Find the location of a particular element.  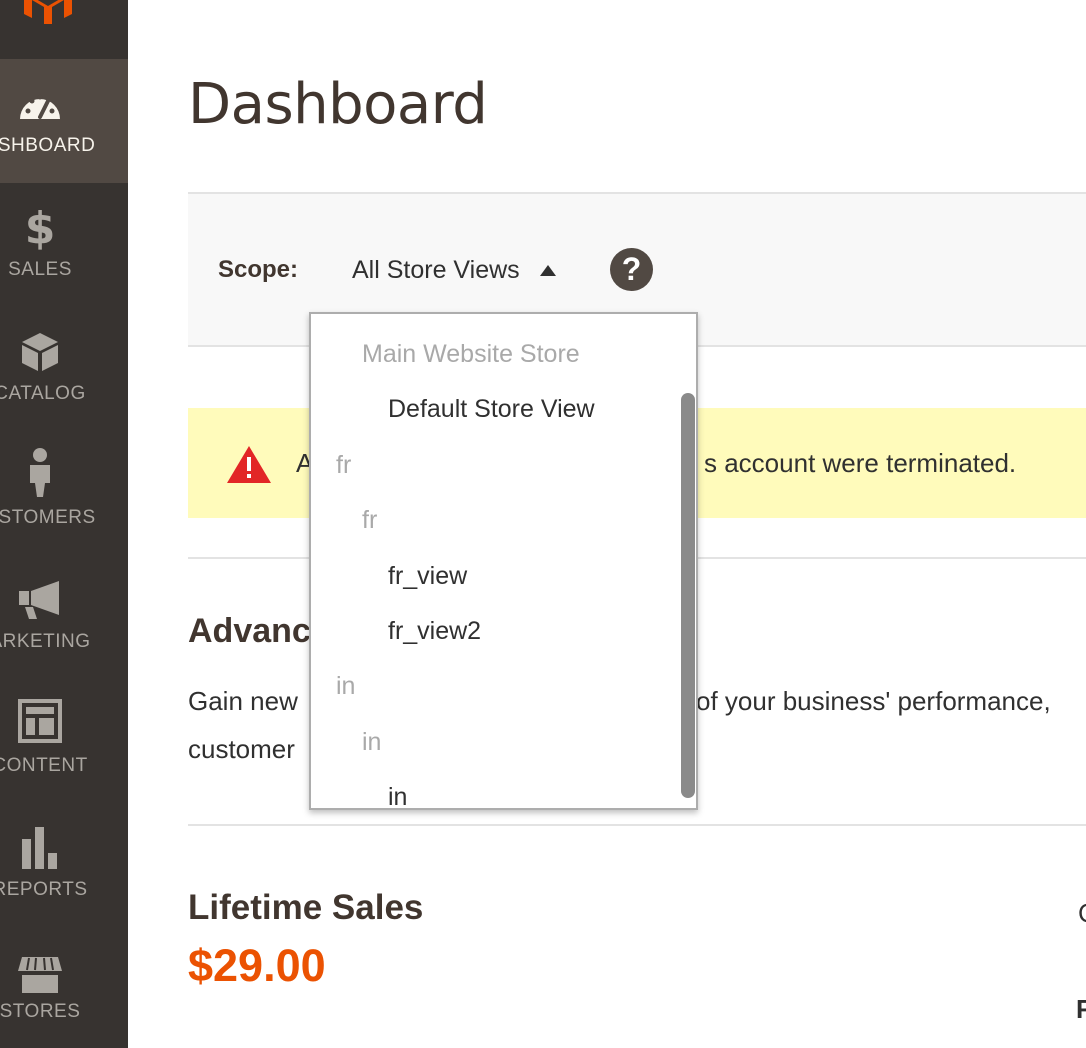

admin-sidebar: ASHBOARD $ SALES CATALOG USTOMERS is located at coordinates (64, 524).